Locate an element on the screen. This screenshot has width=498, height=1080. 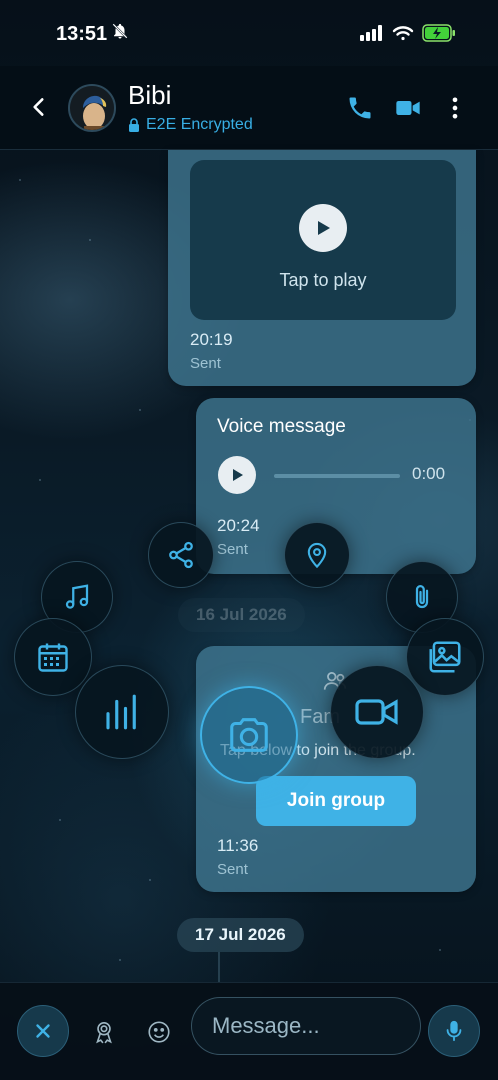
award-ribbon-icon is located at coordinates (104, 1032).